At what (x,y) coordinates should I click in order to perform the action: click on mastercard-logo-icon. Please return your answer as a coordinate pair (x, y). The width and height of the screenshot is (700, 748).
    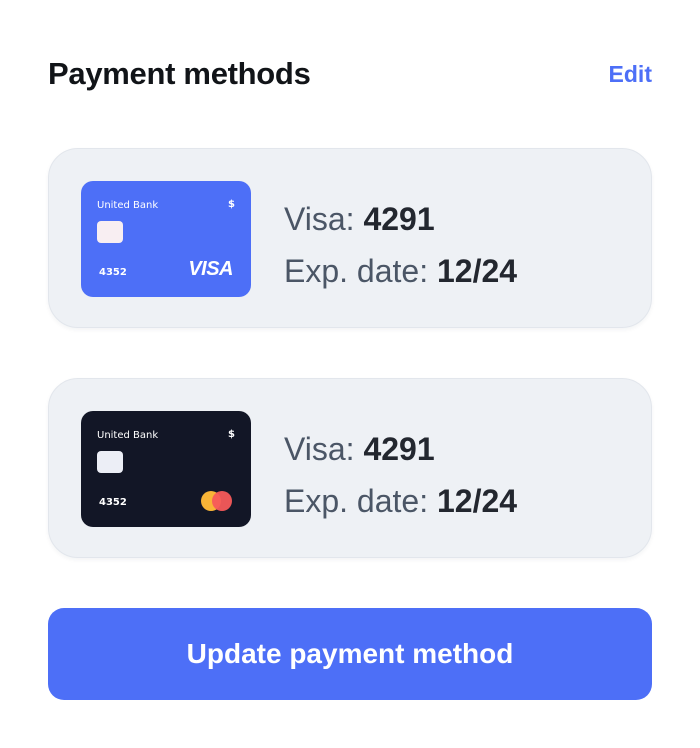
    Looking at the image, I should click on (217, 501).